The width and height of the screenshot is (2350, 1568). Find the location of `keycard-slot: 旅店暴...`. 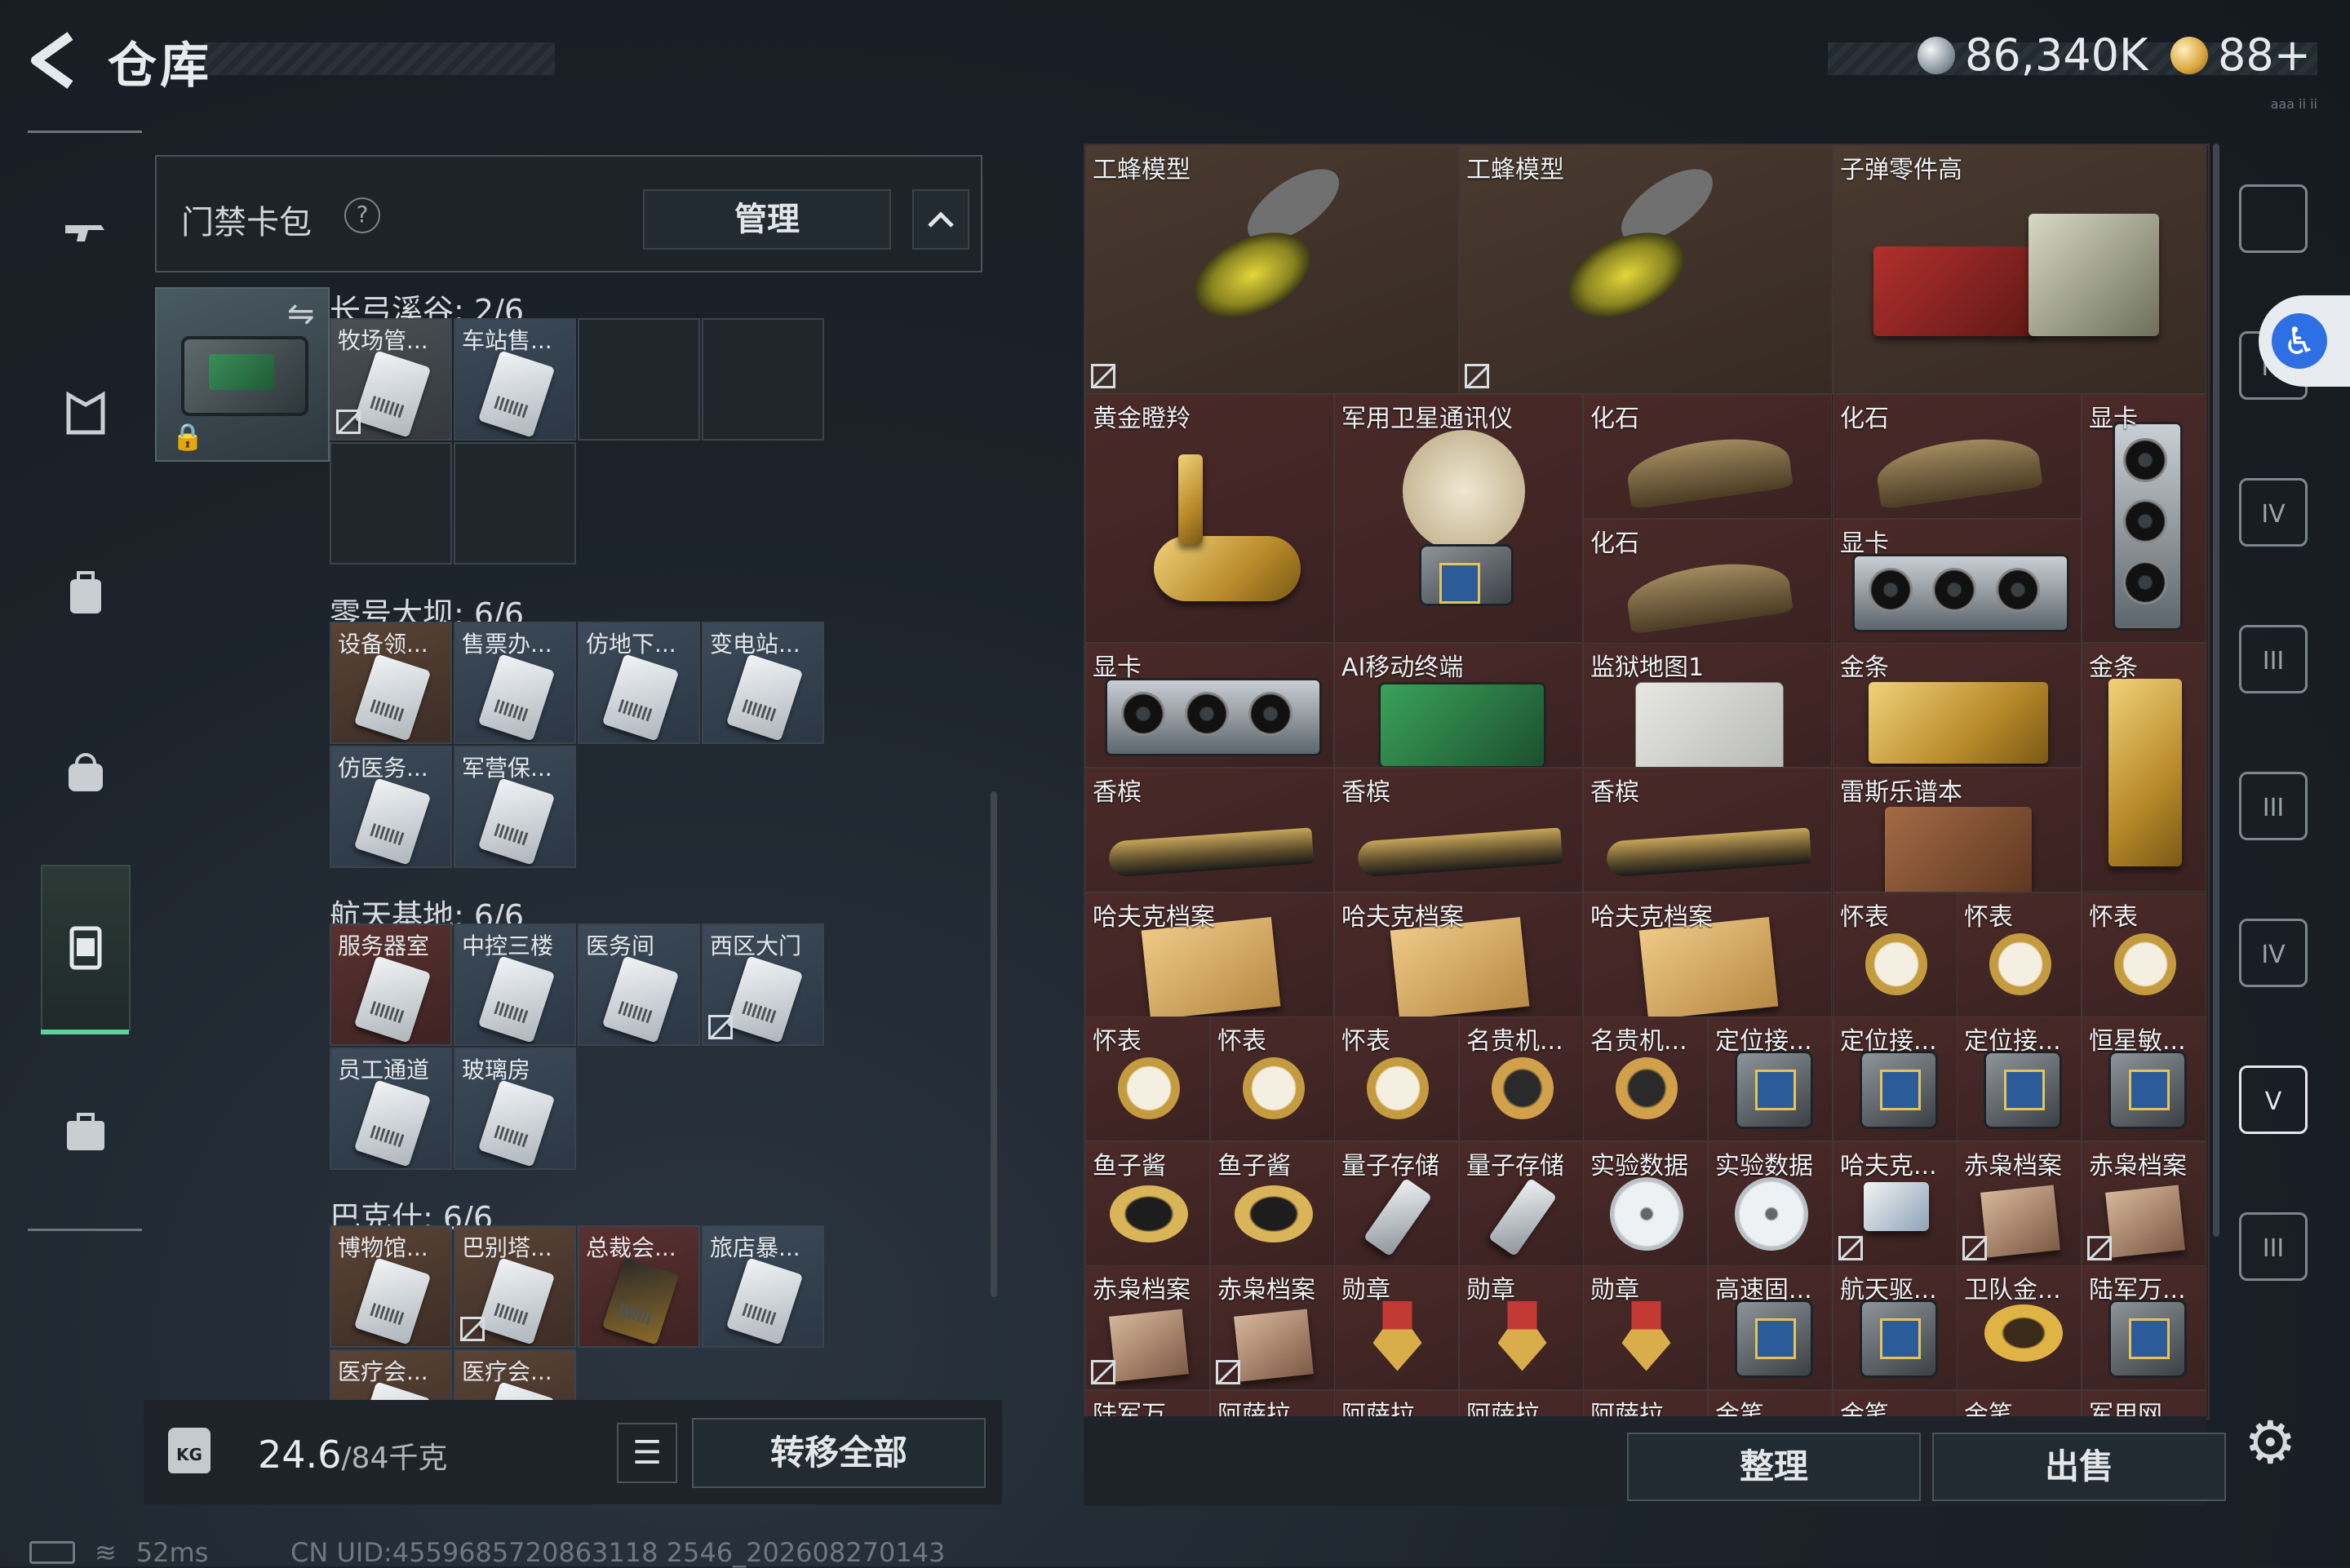

keycard-slot: 旅店暴... is located at coordinates (763, 1286).